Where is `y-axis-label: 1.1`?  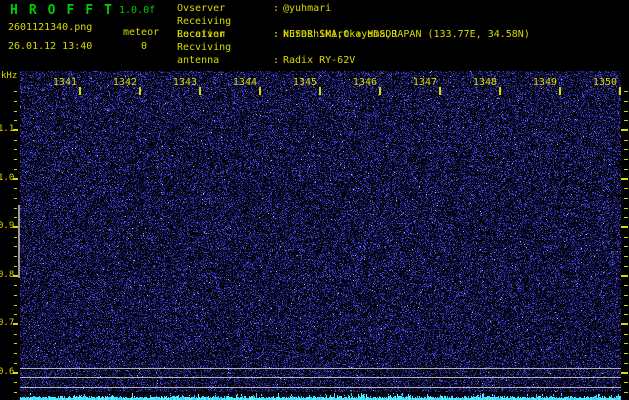 y-axis-label: 1.1 is located at coordinates (7, 129).